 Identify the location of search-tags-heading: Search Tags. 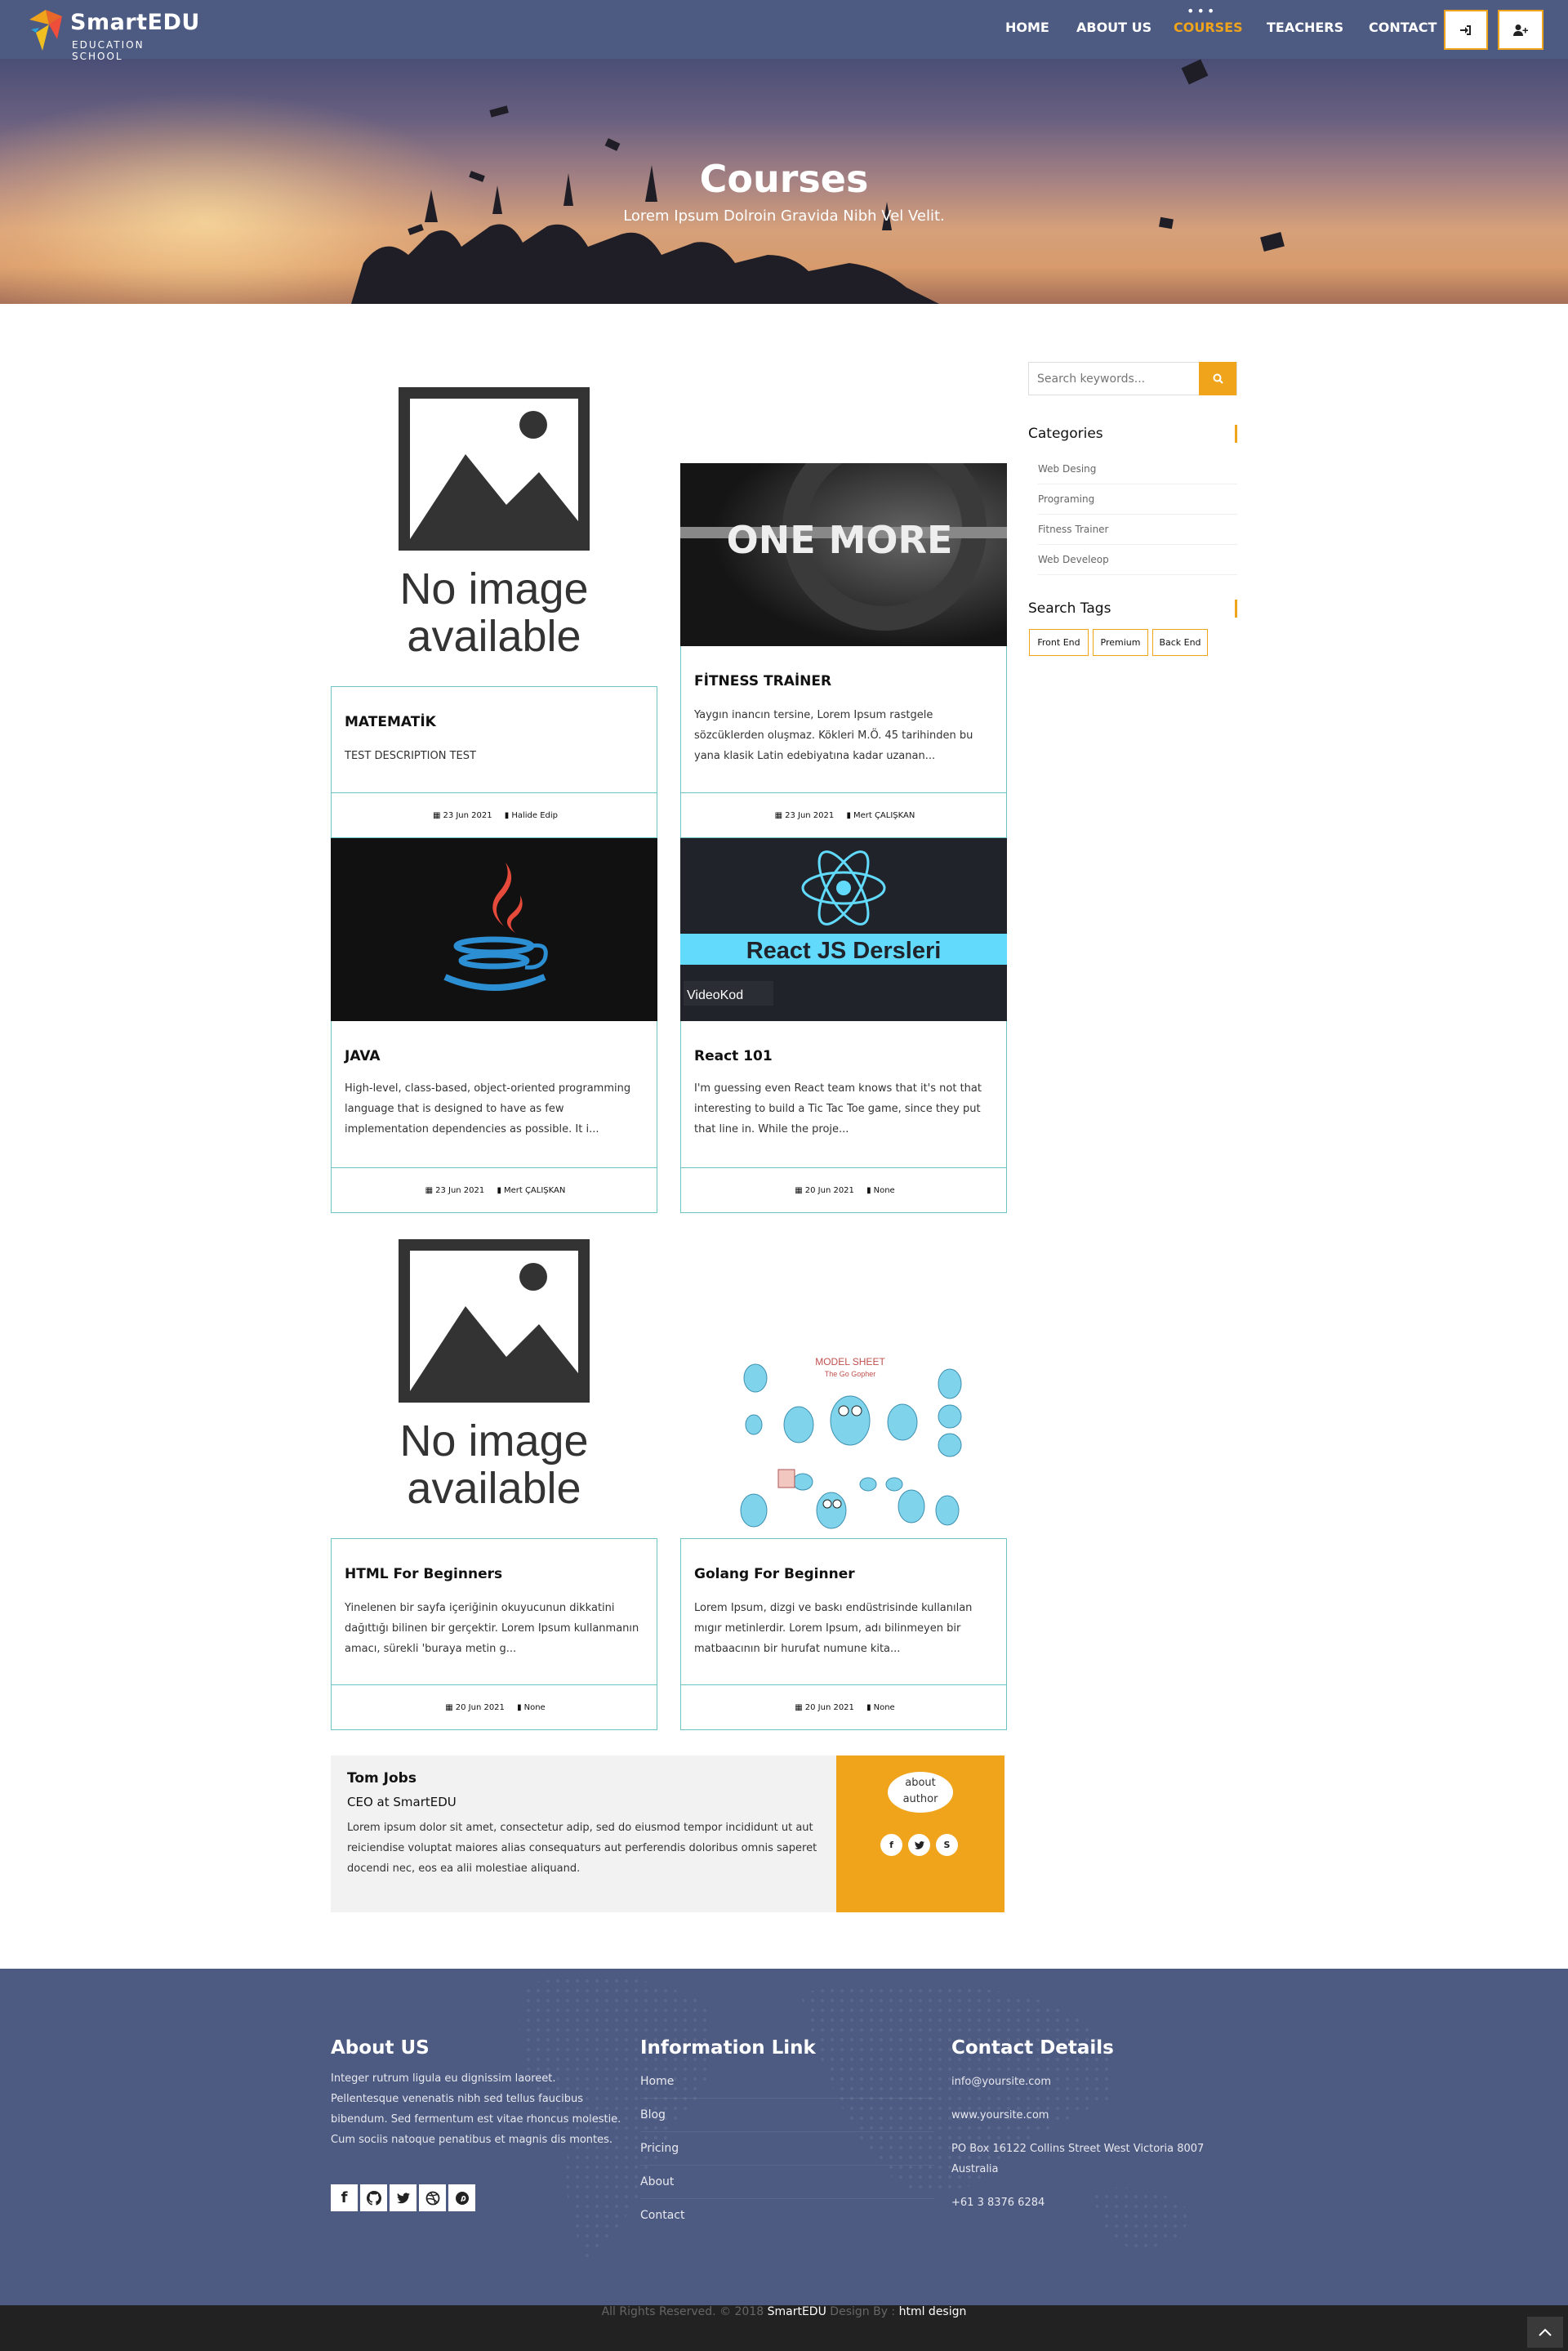
(1132, 609).